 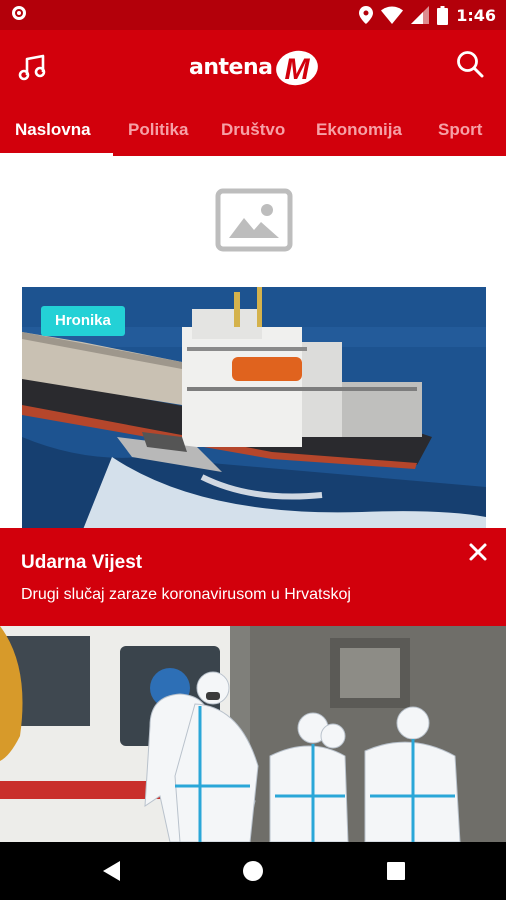 What do you see at coordinates (19, 13) in the screenshot?
I see `notification-icon` at bounding box center [19, 13].